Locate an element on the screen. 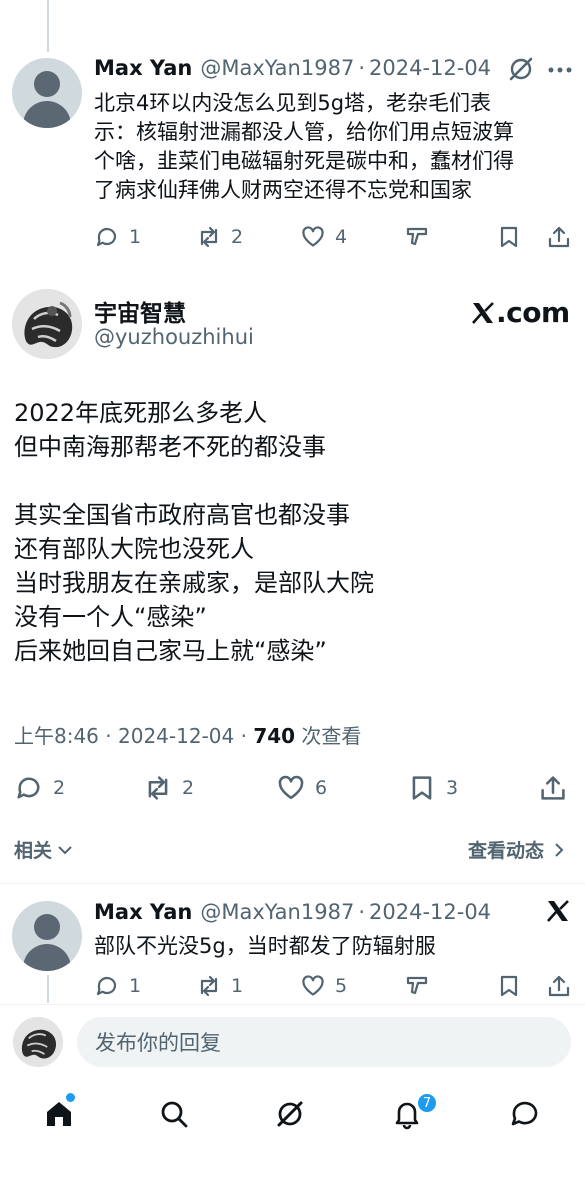  repost-button: 1 is located at coordinates (219, 986).